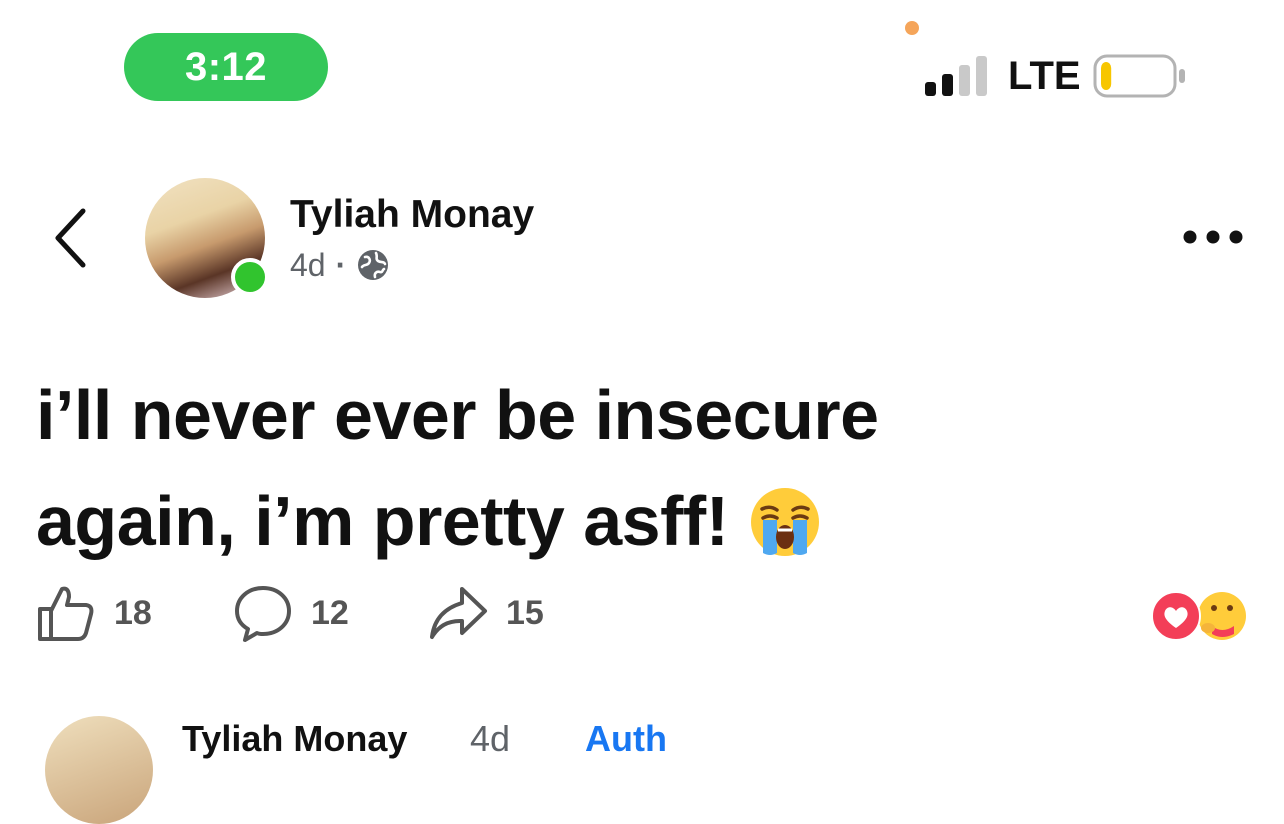 This screenshot has width=1284, height=824. Describe the element at coordinates (956, 76) in the screenshot. I see `cellular-signal-icon` at that location.